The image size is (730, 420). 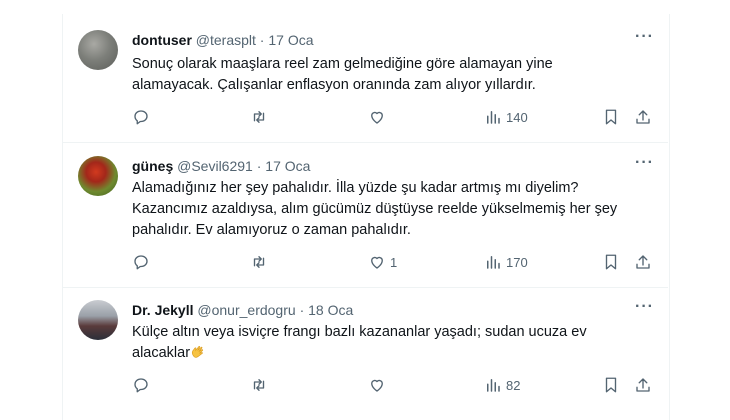 I want to click on tweet-header: dontuser @terasplt · 17 Oca, so click(x=223, y=40).